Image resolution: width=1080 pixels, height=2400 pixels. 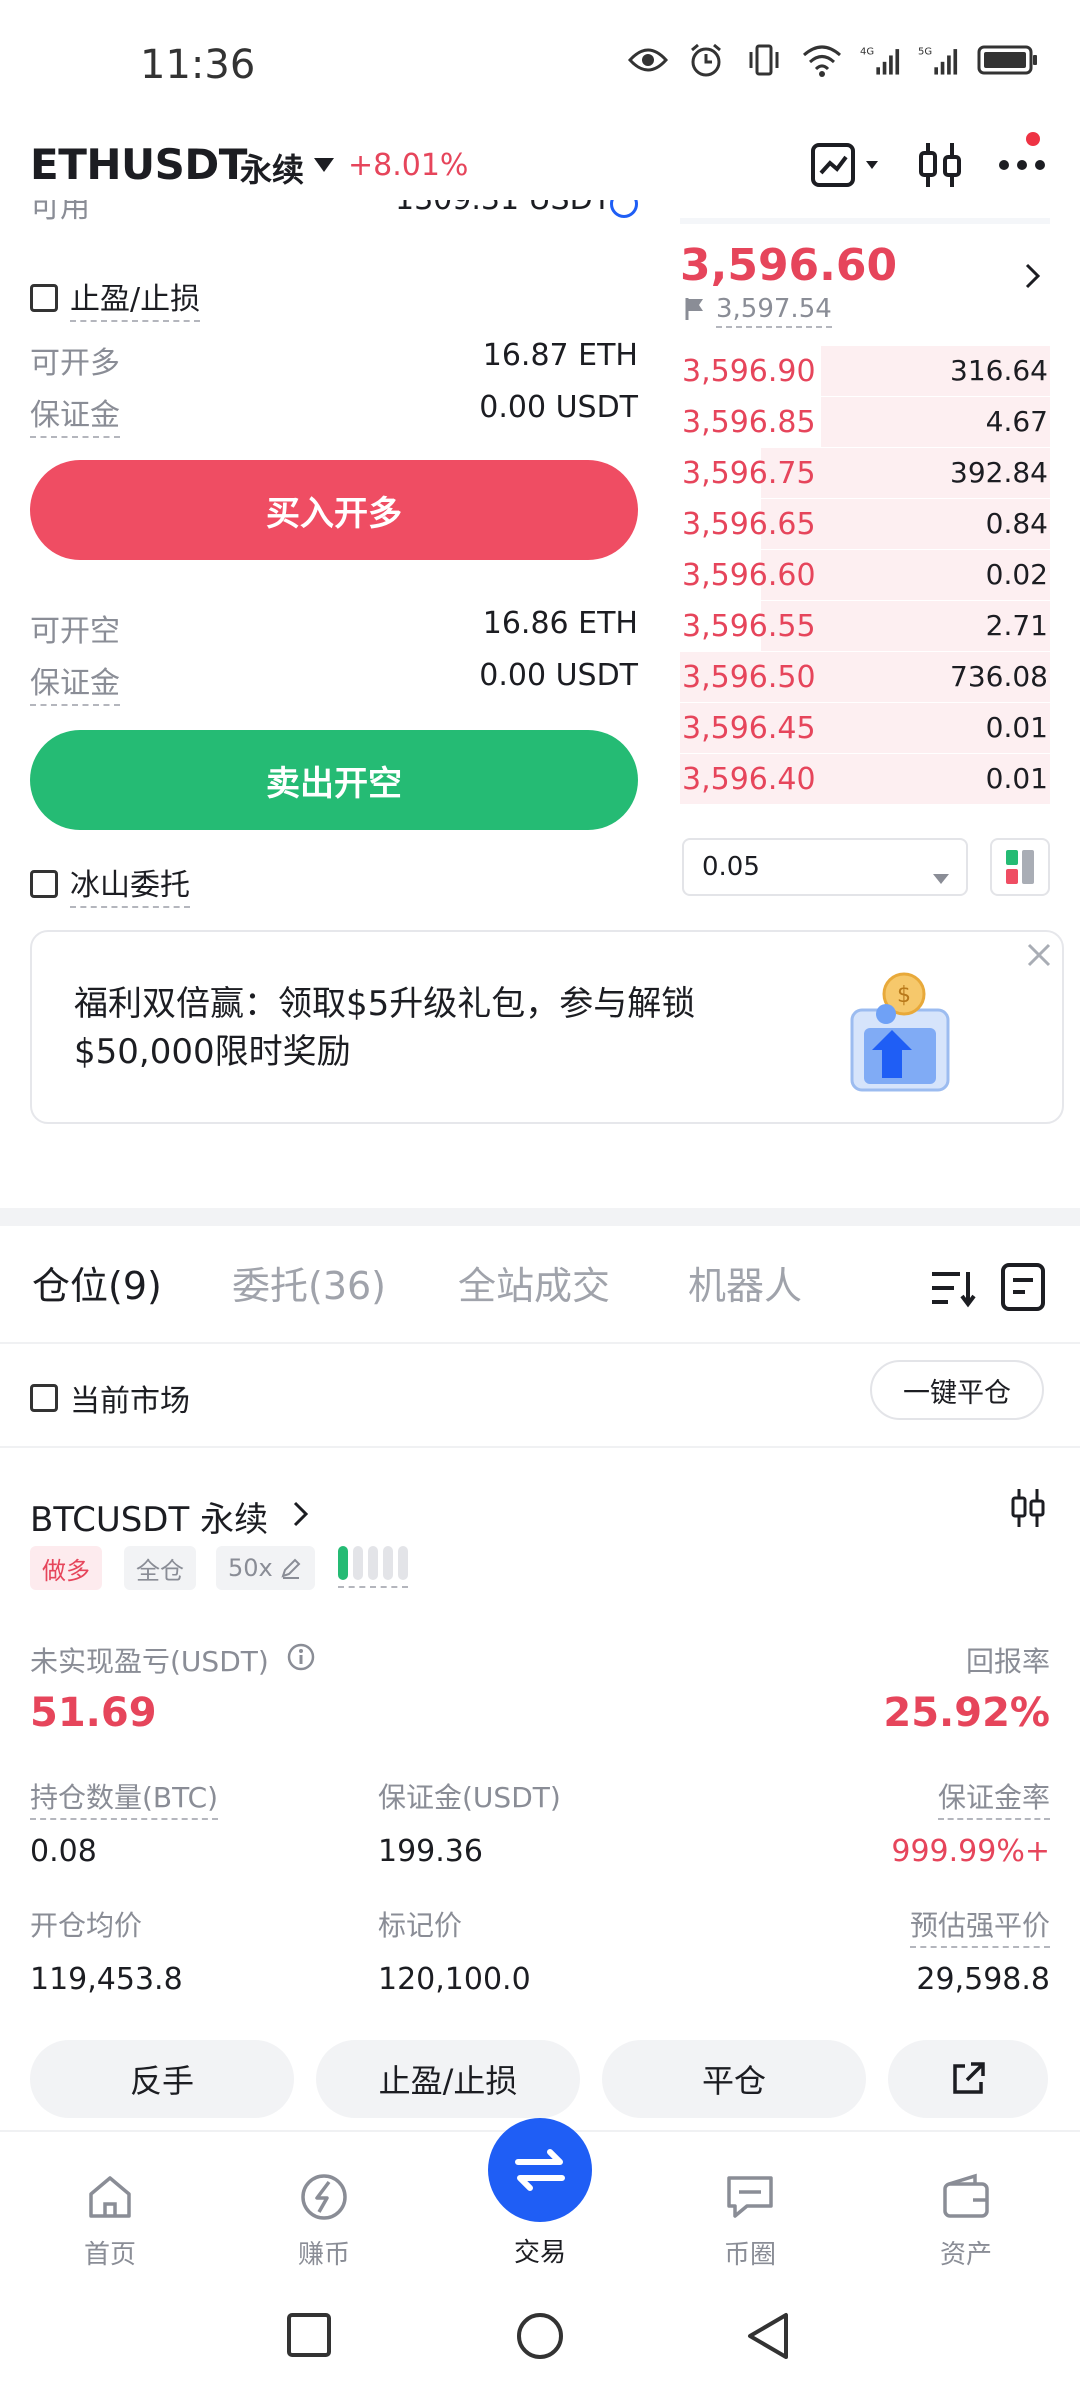 What do you see at coordinates (774, 311) in the screenshot?
I see `mark-price: 3,597.54` at bounding box center [774, 311].